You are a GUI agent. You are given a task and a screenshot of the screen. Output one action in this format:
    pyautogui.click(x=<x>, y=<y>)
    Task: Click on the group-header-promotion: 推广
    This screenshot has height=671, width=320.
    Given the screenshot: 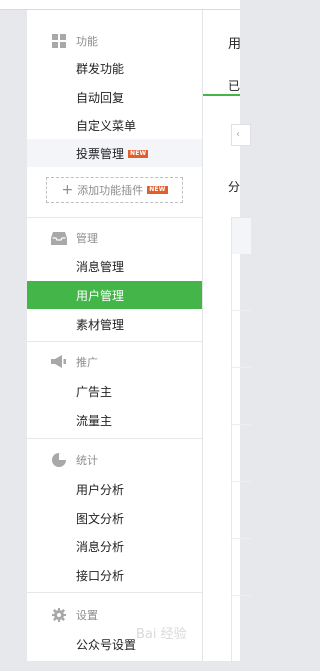 What is the action you would take?
    pyautogui.click(x=114, y=362)
    